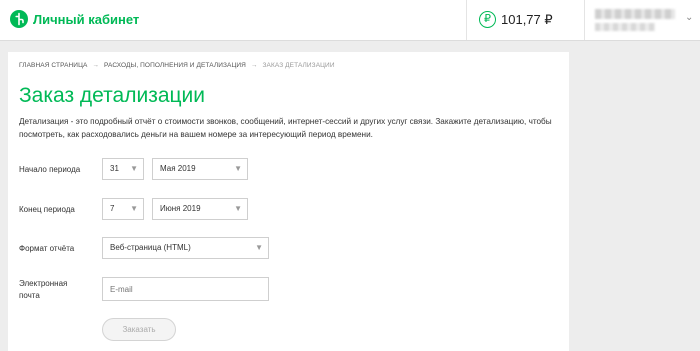  I want to click on report-format-value: Веб-страница (HTML), so click(150, 247).